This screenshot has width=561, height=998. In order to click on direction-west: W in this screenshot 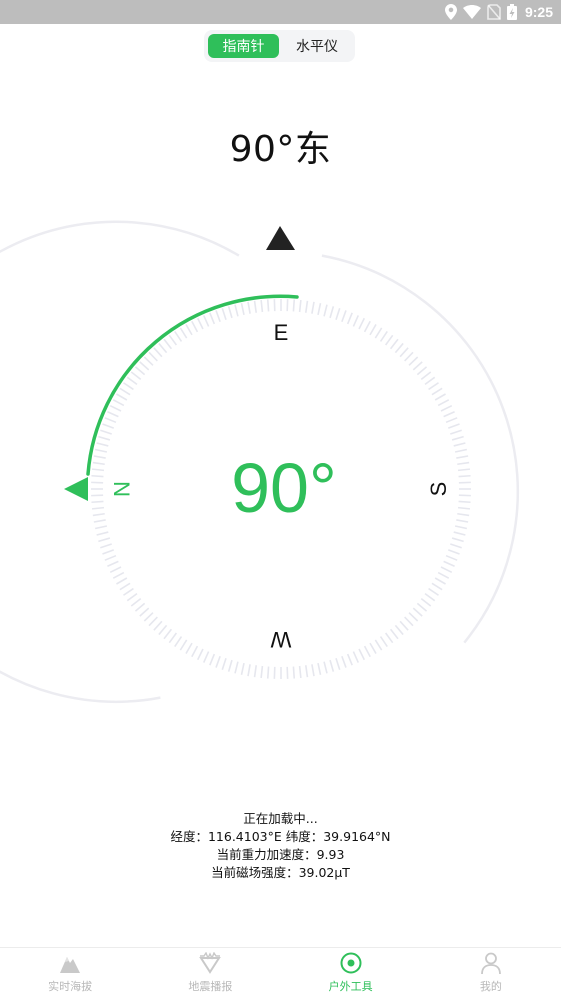, I will do `click(280, 639)`.